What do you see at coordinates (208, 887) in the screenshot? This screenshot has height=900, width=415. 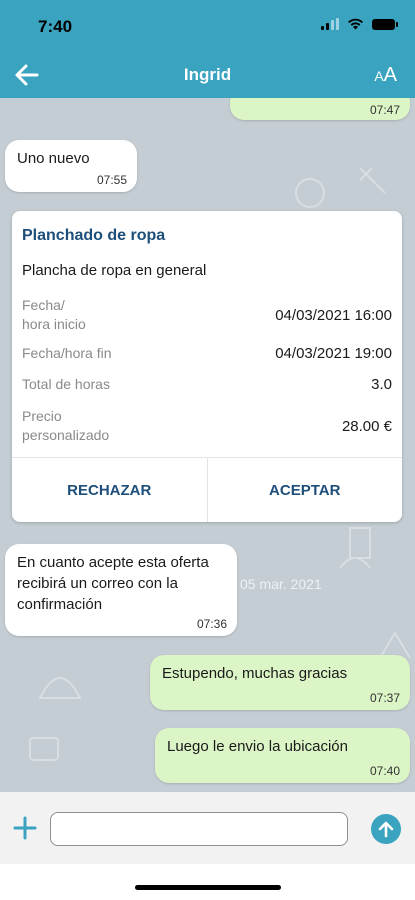 I see `home-indicator` at bounding box center [208, 887].